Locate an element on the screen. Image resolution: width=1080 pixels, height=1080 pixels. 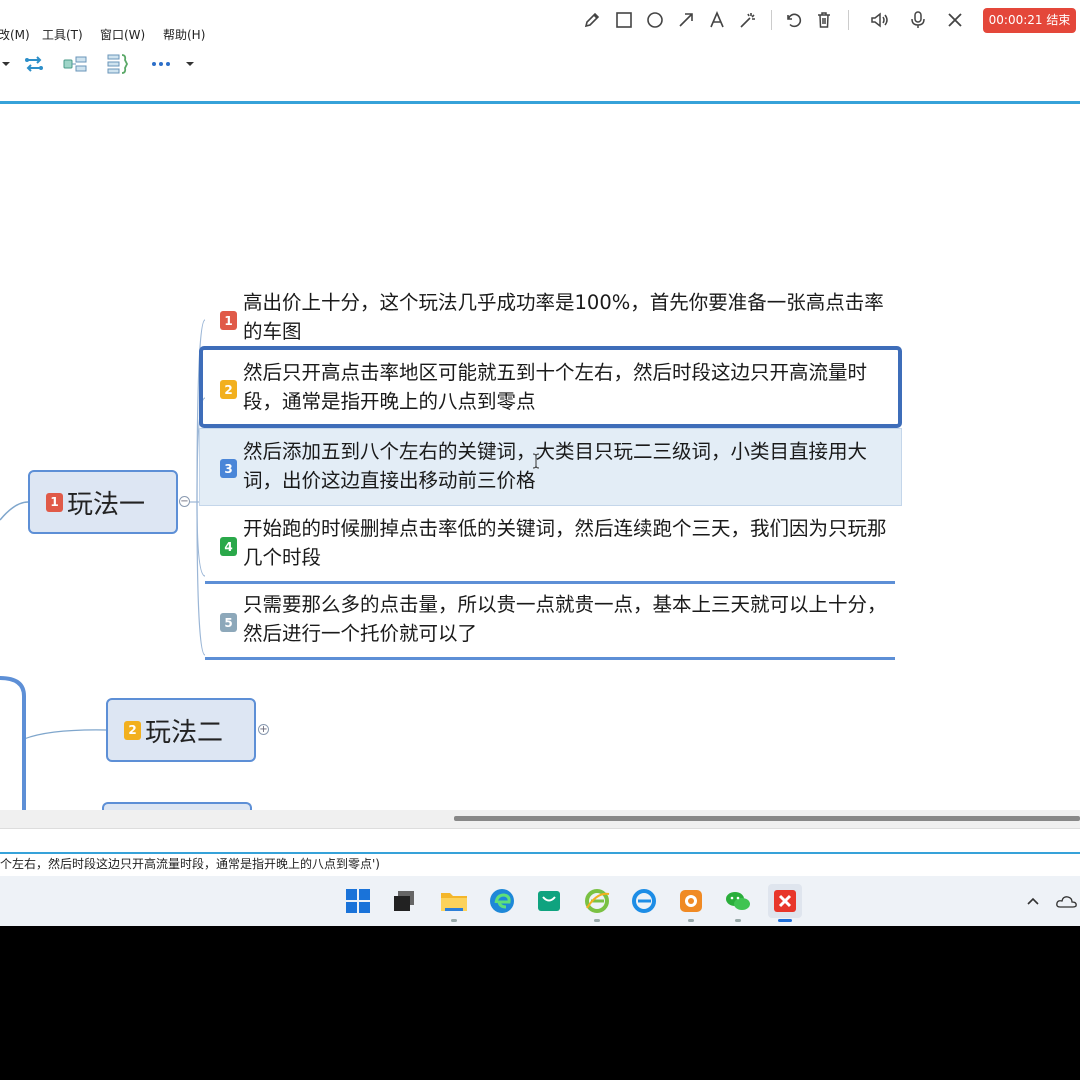
chevron-up-icon is located at coordinates (1033, 901).